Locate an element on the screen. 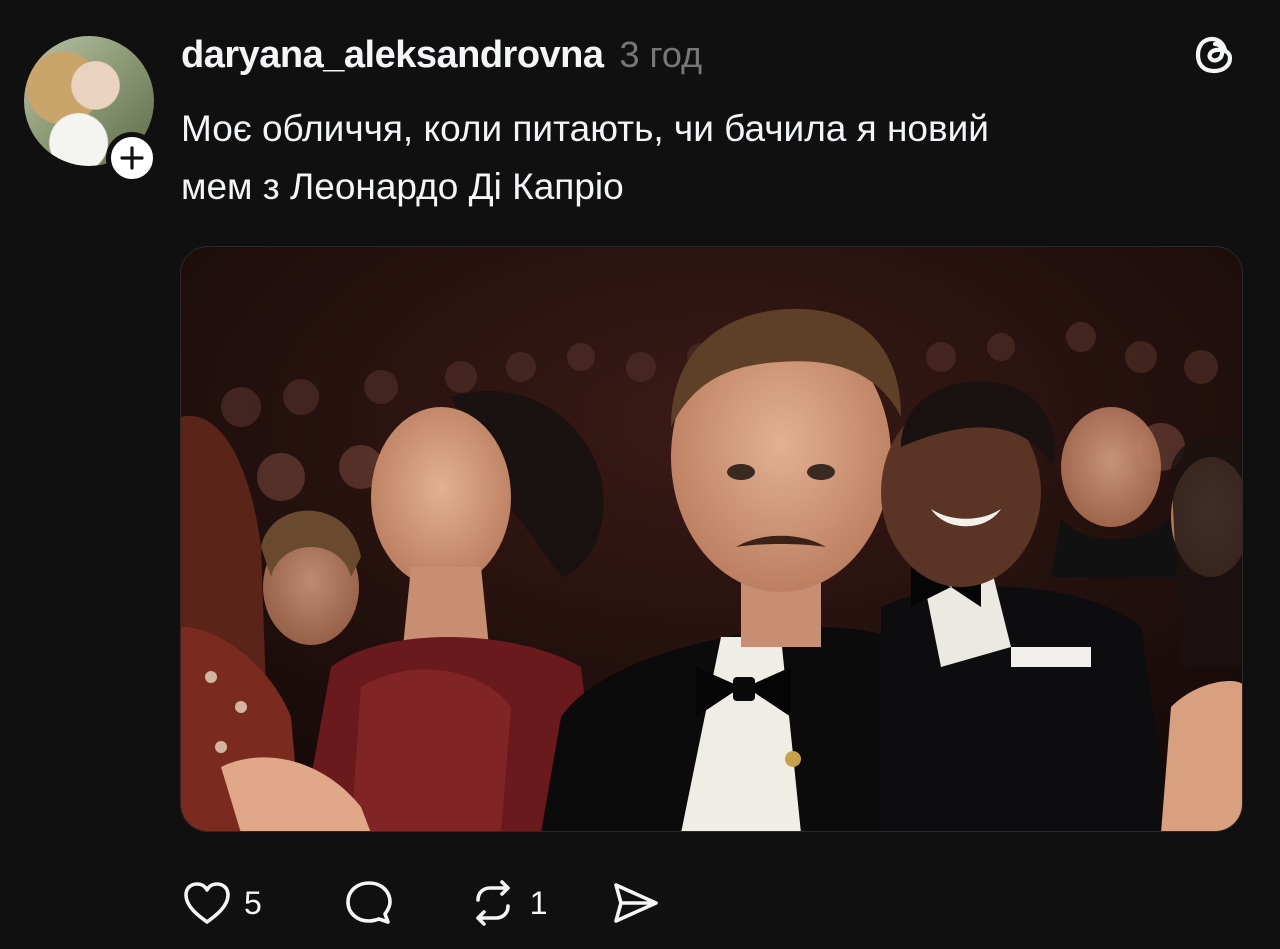 The width and height of the screenshot is (1280, 949). comment-bubble-icon is located at coordinates (368, 902).